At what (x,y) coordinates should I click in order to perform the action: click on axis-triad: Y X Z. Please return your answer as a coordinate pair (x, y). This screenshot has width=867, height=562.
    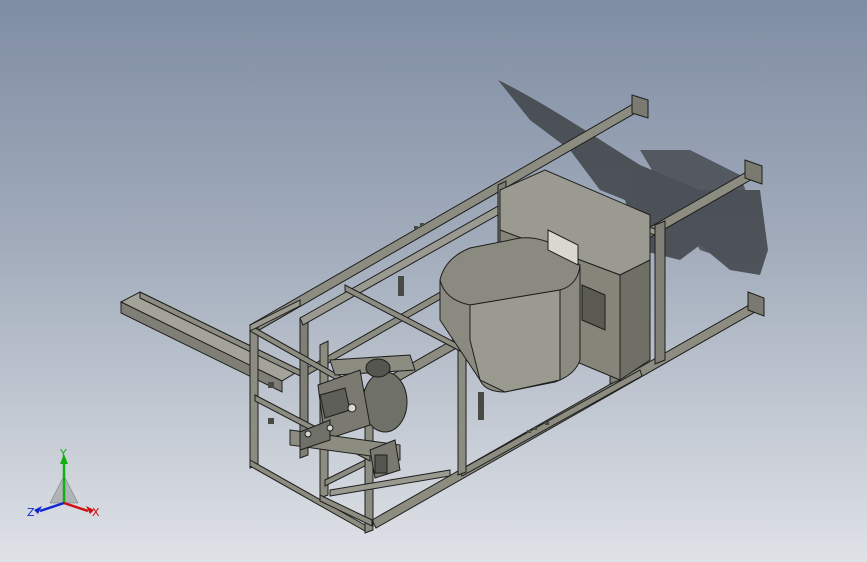
    Looking at the image, I should click on (63, 483).